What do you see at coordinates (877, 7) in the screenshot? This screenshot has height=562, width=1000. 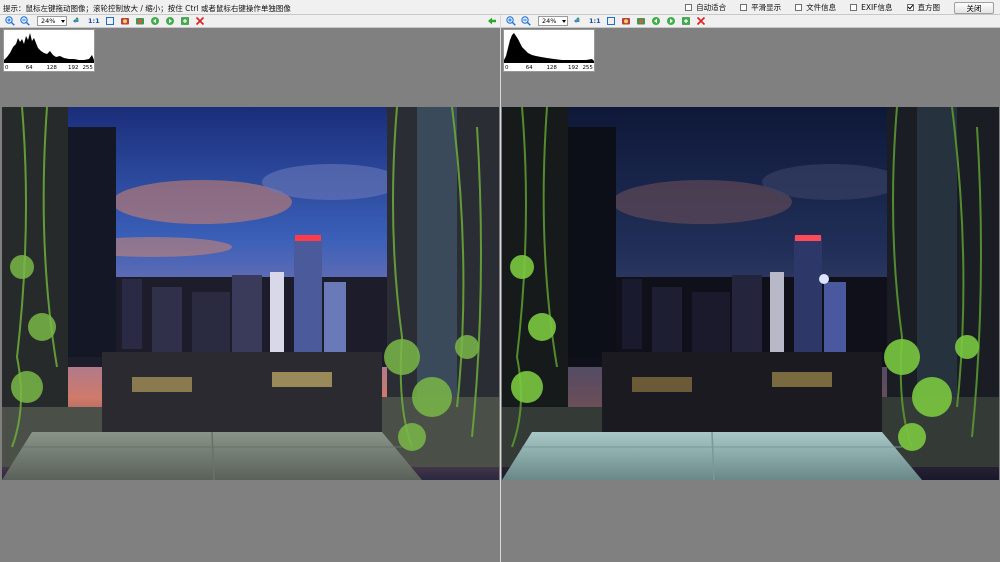 I see `exif-label: EXIF信息` at bounding box center [877, 7].